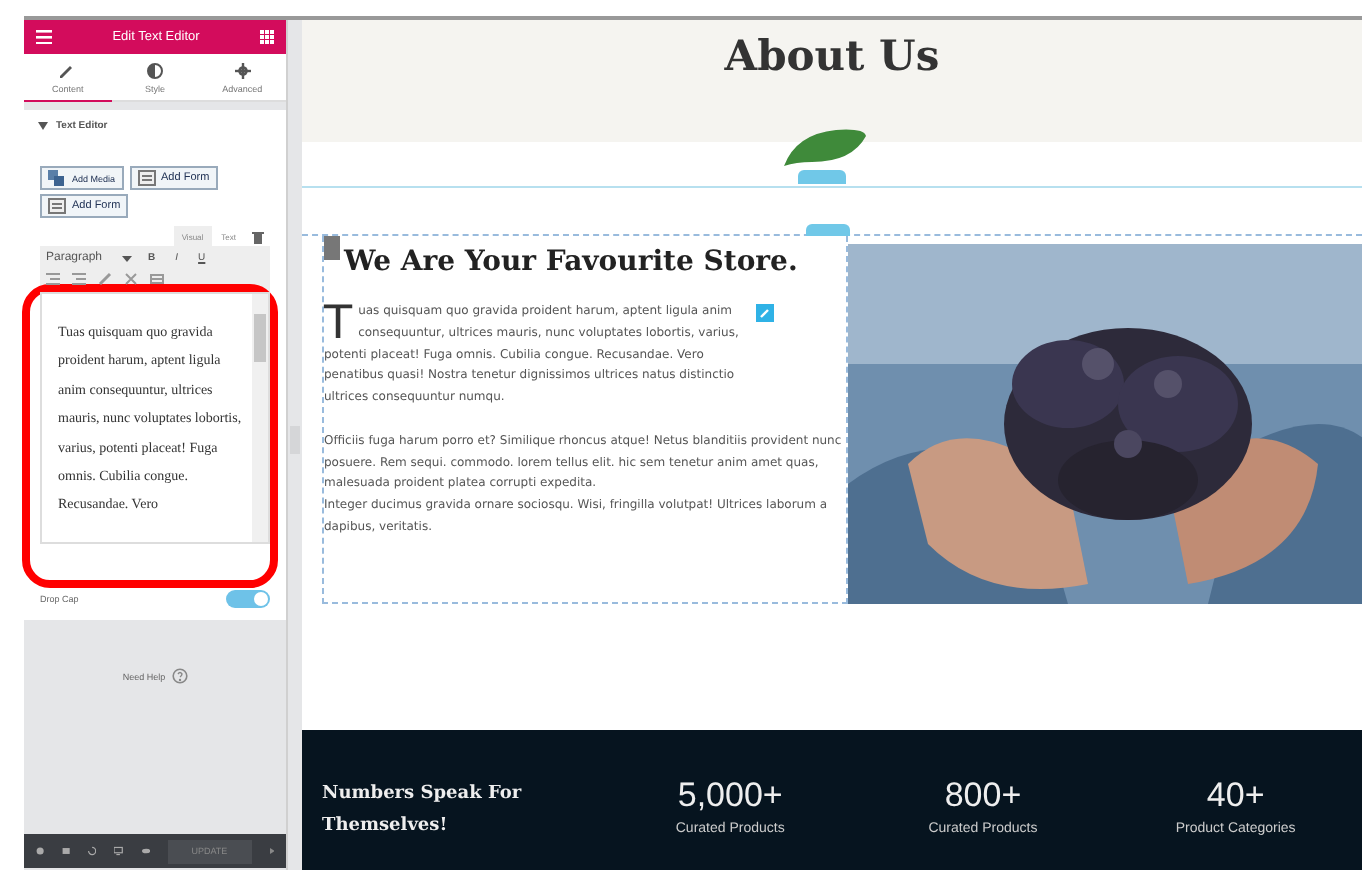 This screenshot has width=1362, height=870. I want to click on media-icon, so click(57, 178).